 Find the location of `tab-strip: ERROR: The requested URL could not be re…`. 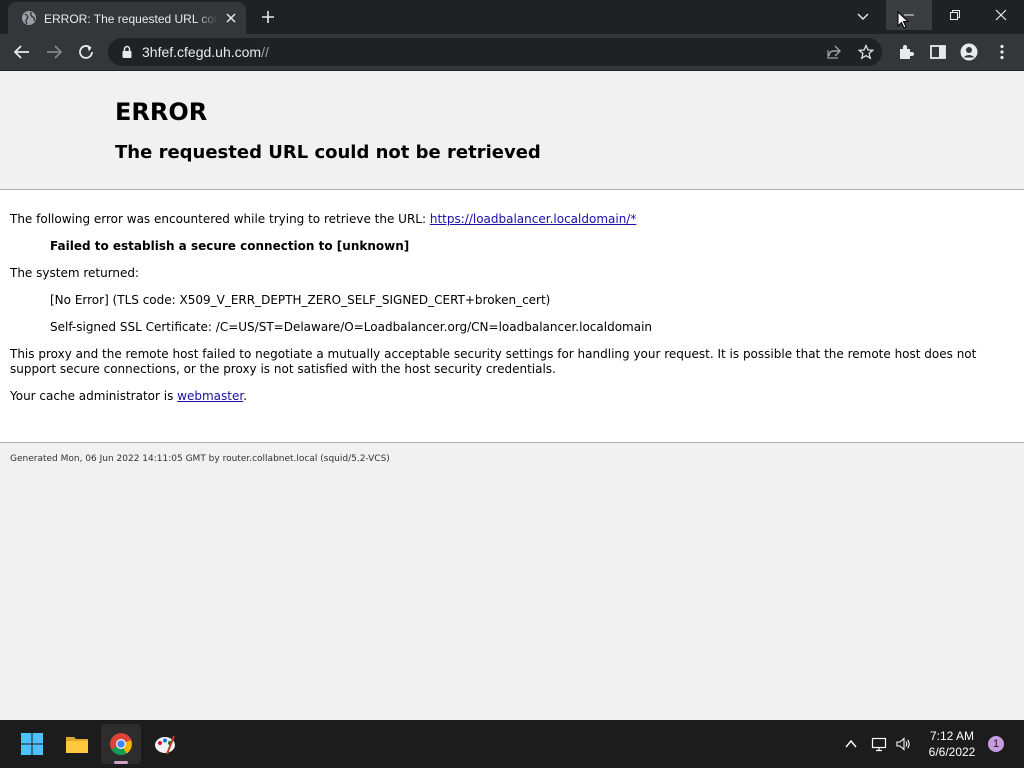

tab-strip: ERROR: The requested URL could not be re… is located at coordinates (512, 17).